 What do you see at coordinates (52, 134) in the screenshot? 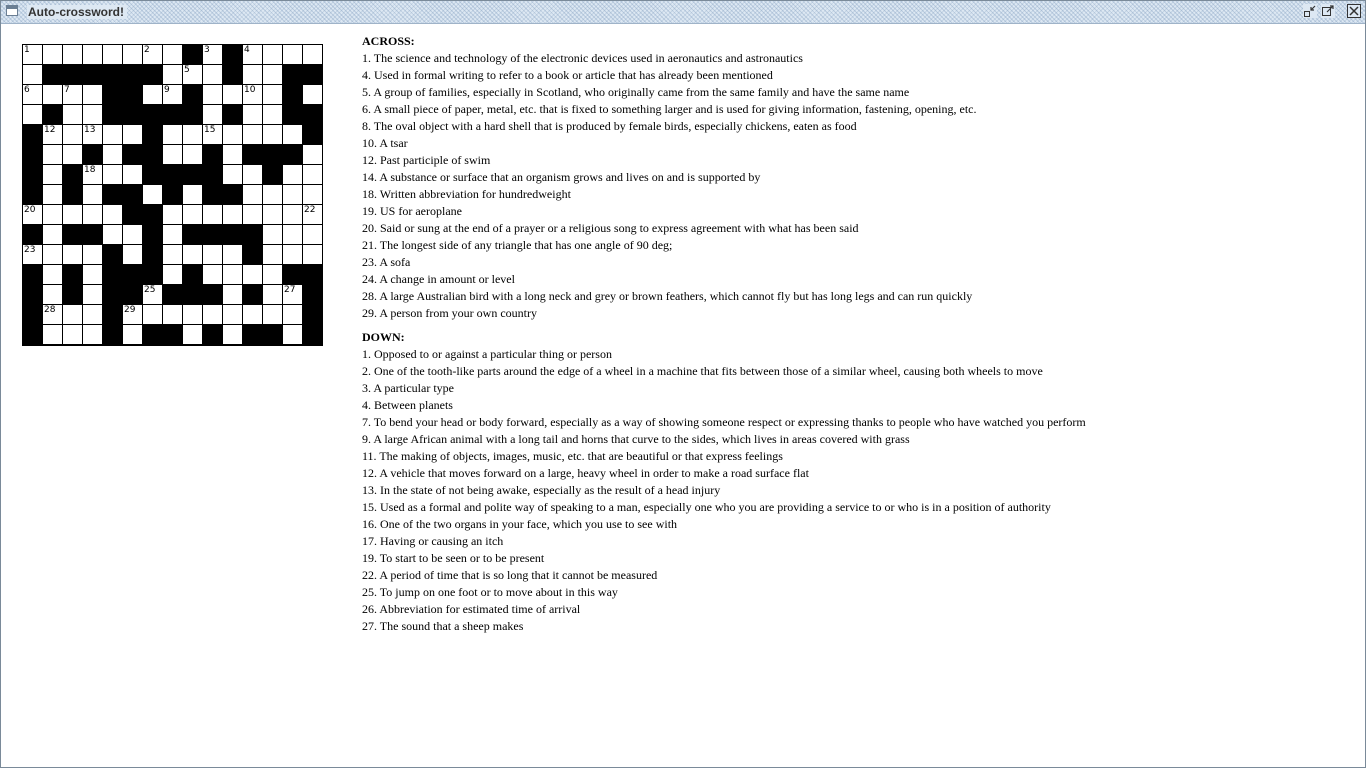
I see `grid-cell: 12` at bounding box center [52, 134].